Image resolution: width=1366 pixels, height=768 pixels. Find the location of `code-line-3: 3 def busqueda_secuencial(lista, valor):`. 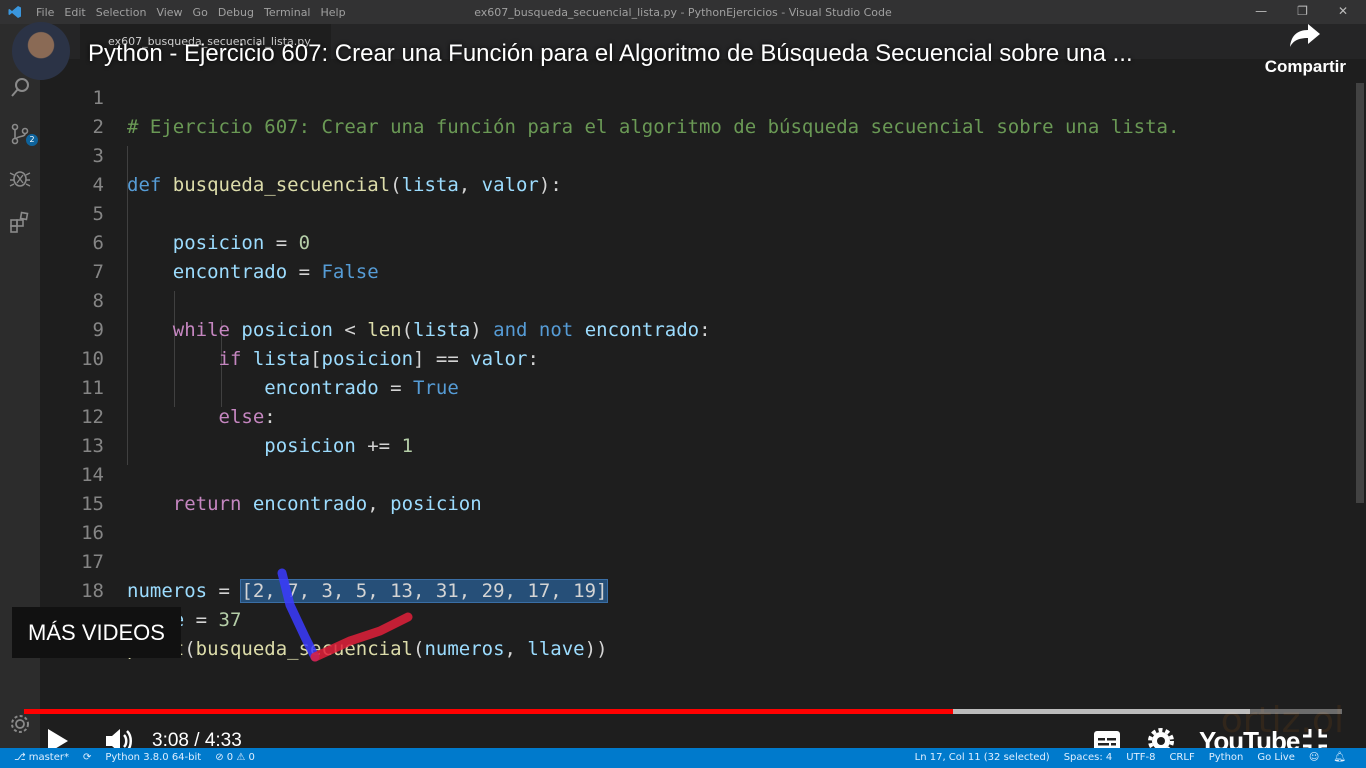

code-line-3: 3 def busqueda_secuencial(lista, valor): is located at coordinates (690, 154).